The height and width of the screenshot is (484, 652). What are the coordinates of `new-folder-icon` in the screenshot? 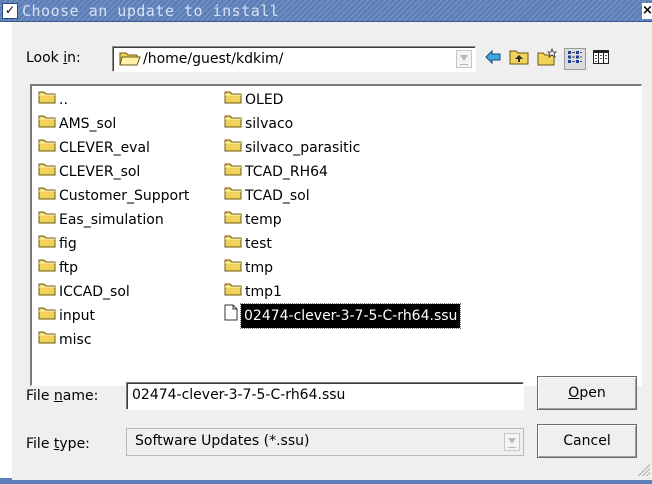 It's located at (547, 58).